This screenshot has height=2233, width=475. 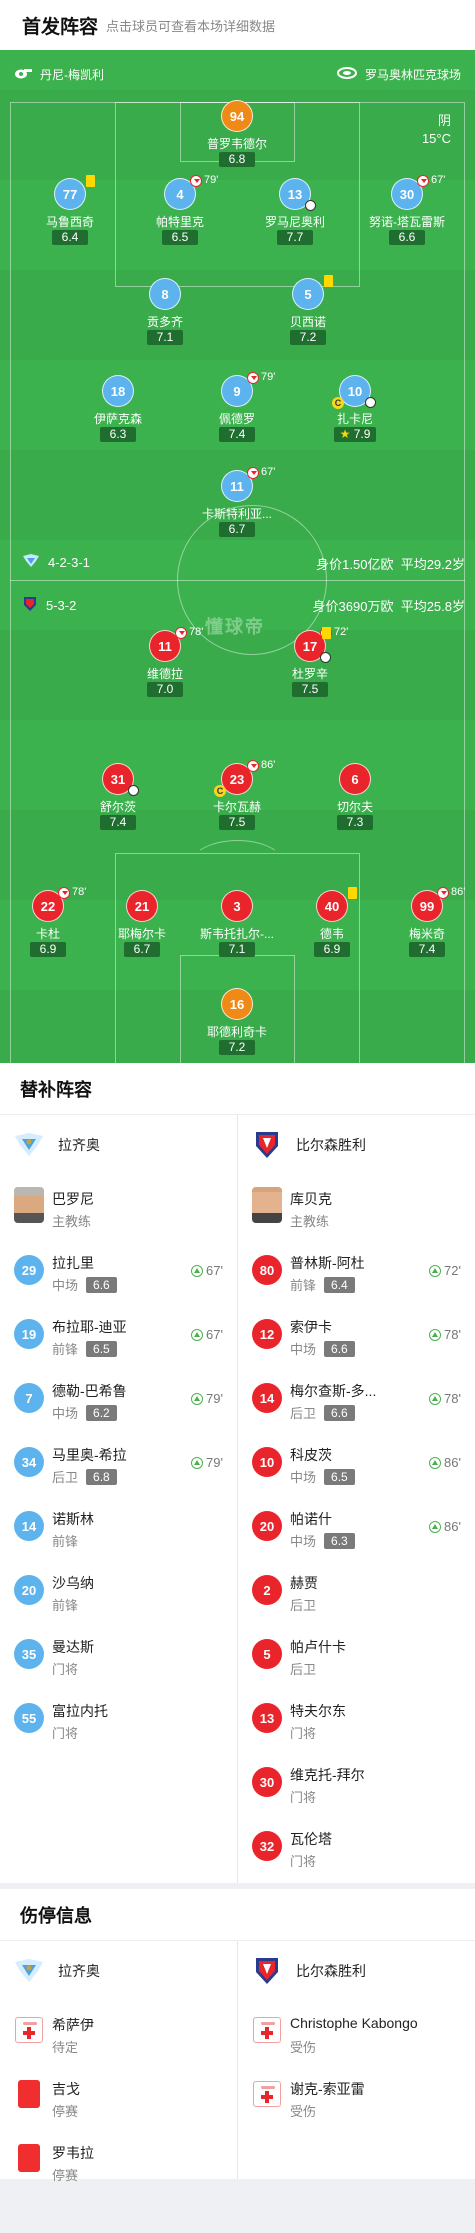 I want to click on home-injuries-team: 拉齐奥, so click(x=118, y=1971).